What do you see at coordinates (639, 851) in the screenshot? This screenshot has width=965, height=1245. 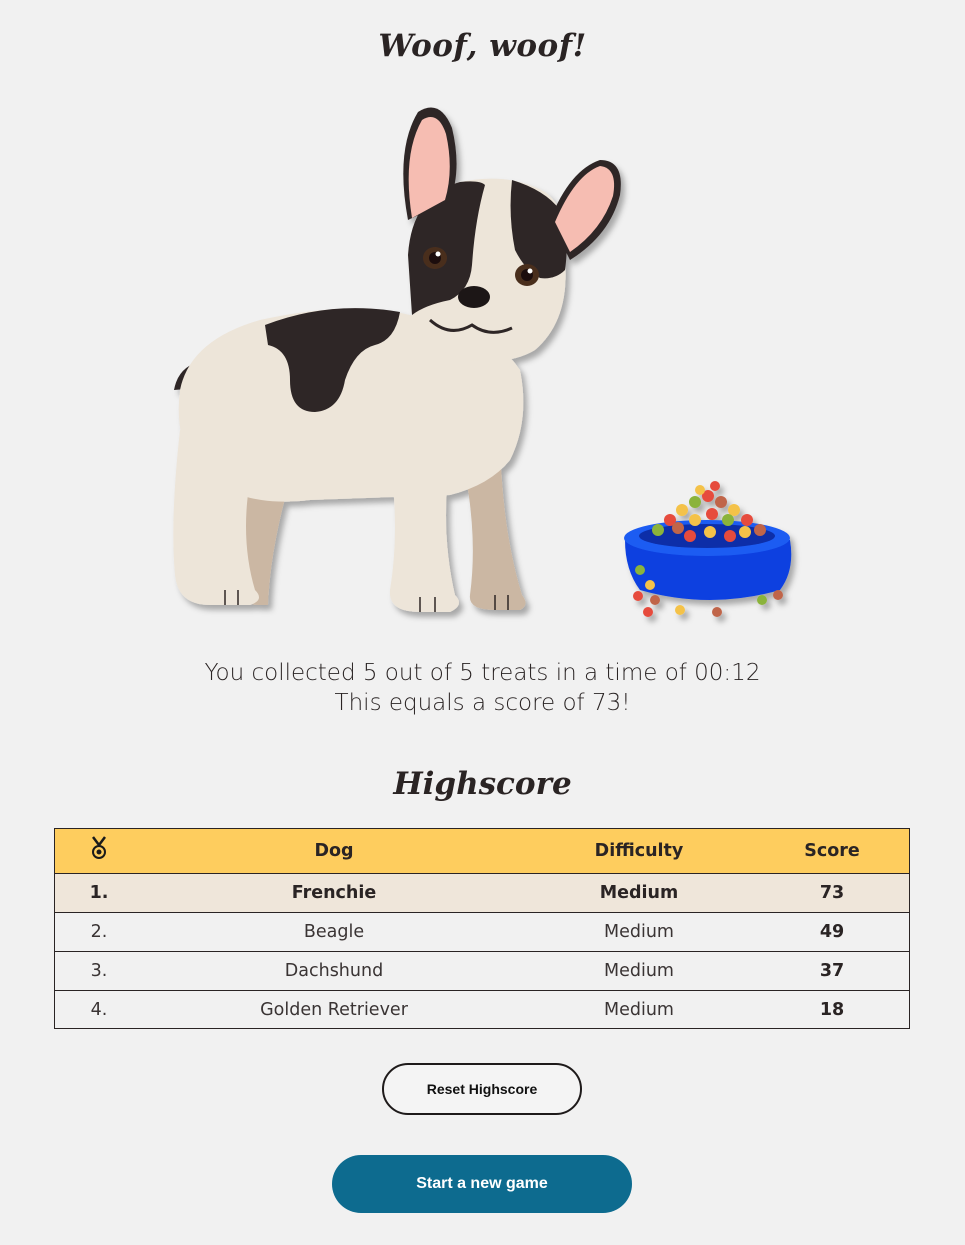 I see `difficulty-header: Difficulty` at bounding box center [639, 851].